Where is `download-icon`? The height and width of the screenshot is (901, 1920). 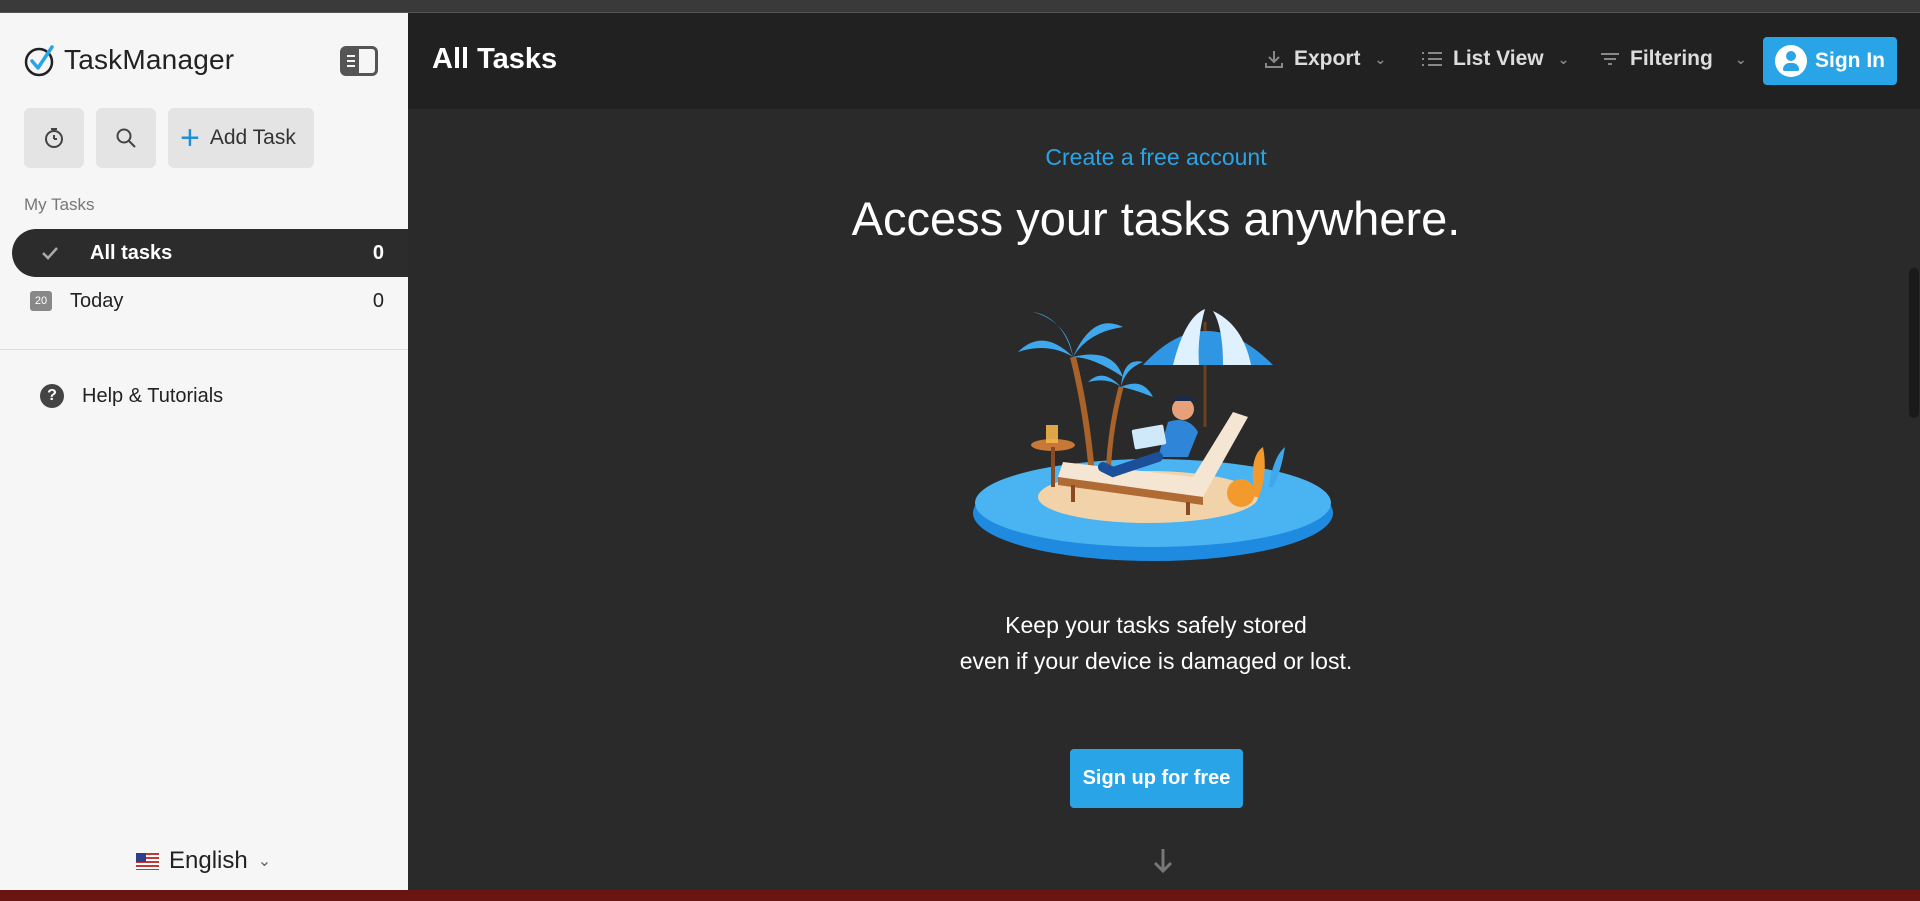 download-icon is located at coordinates (1274, 59).